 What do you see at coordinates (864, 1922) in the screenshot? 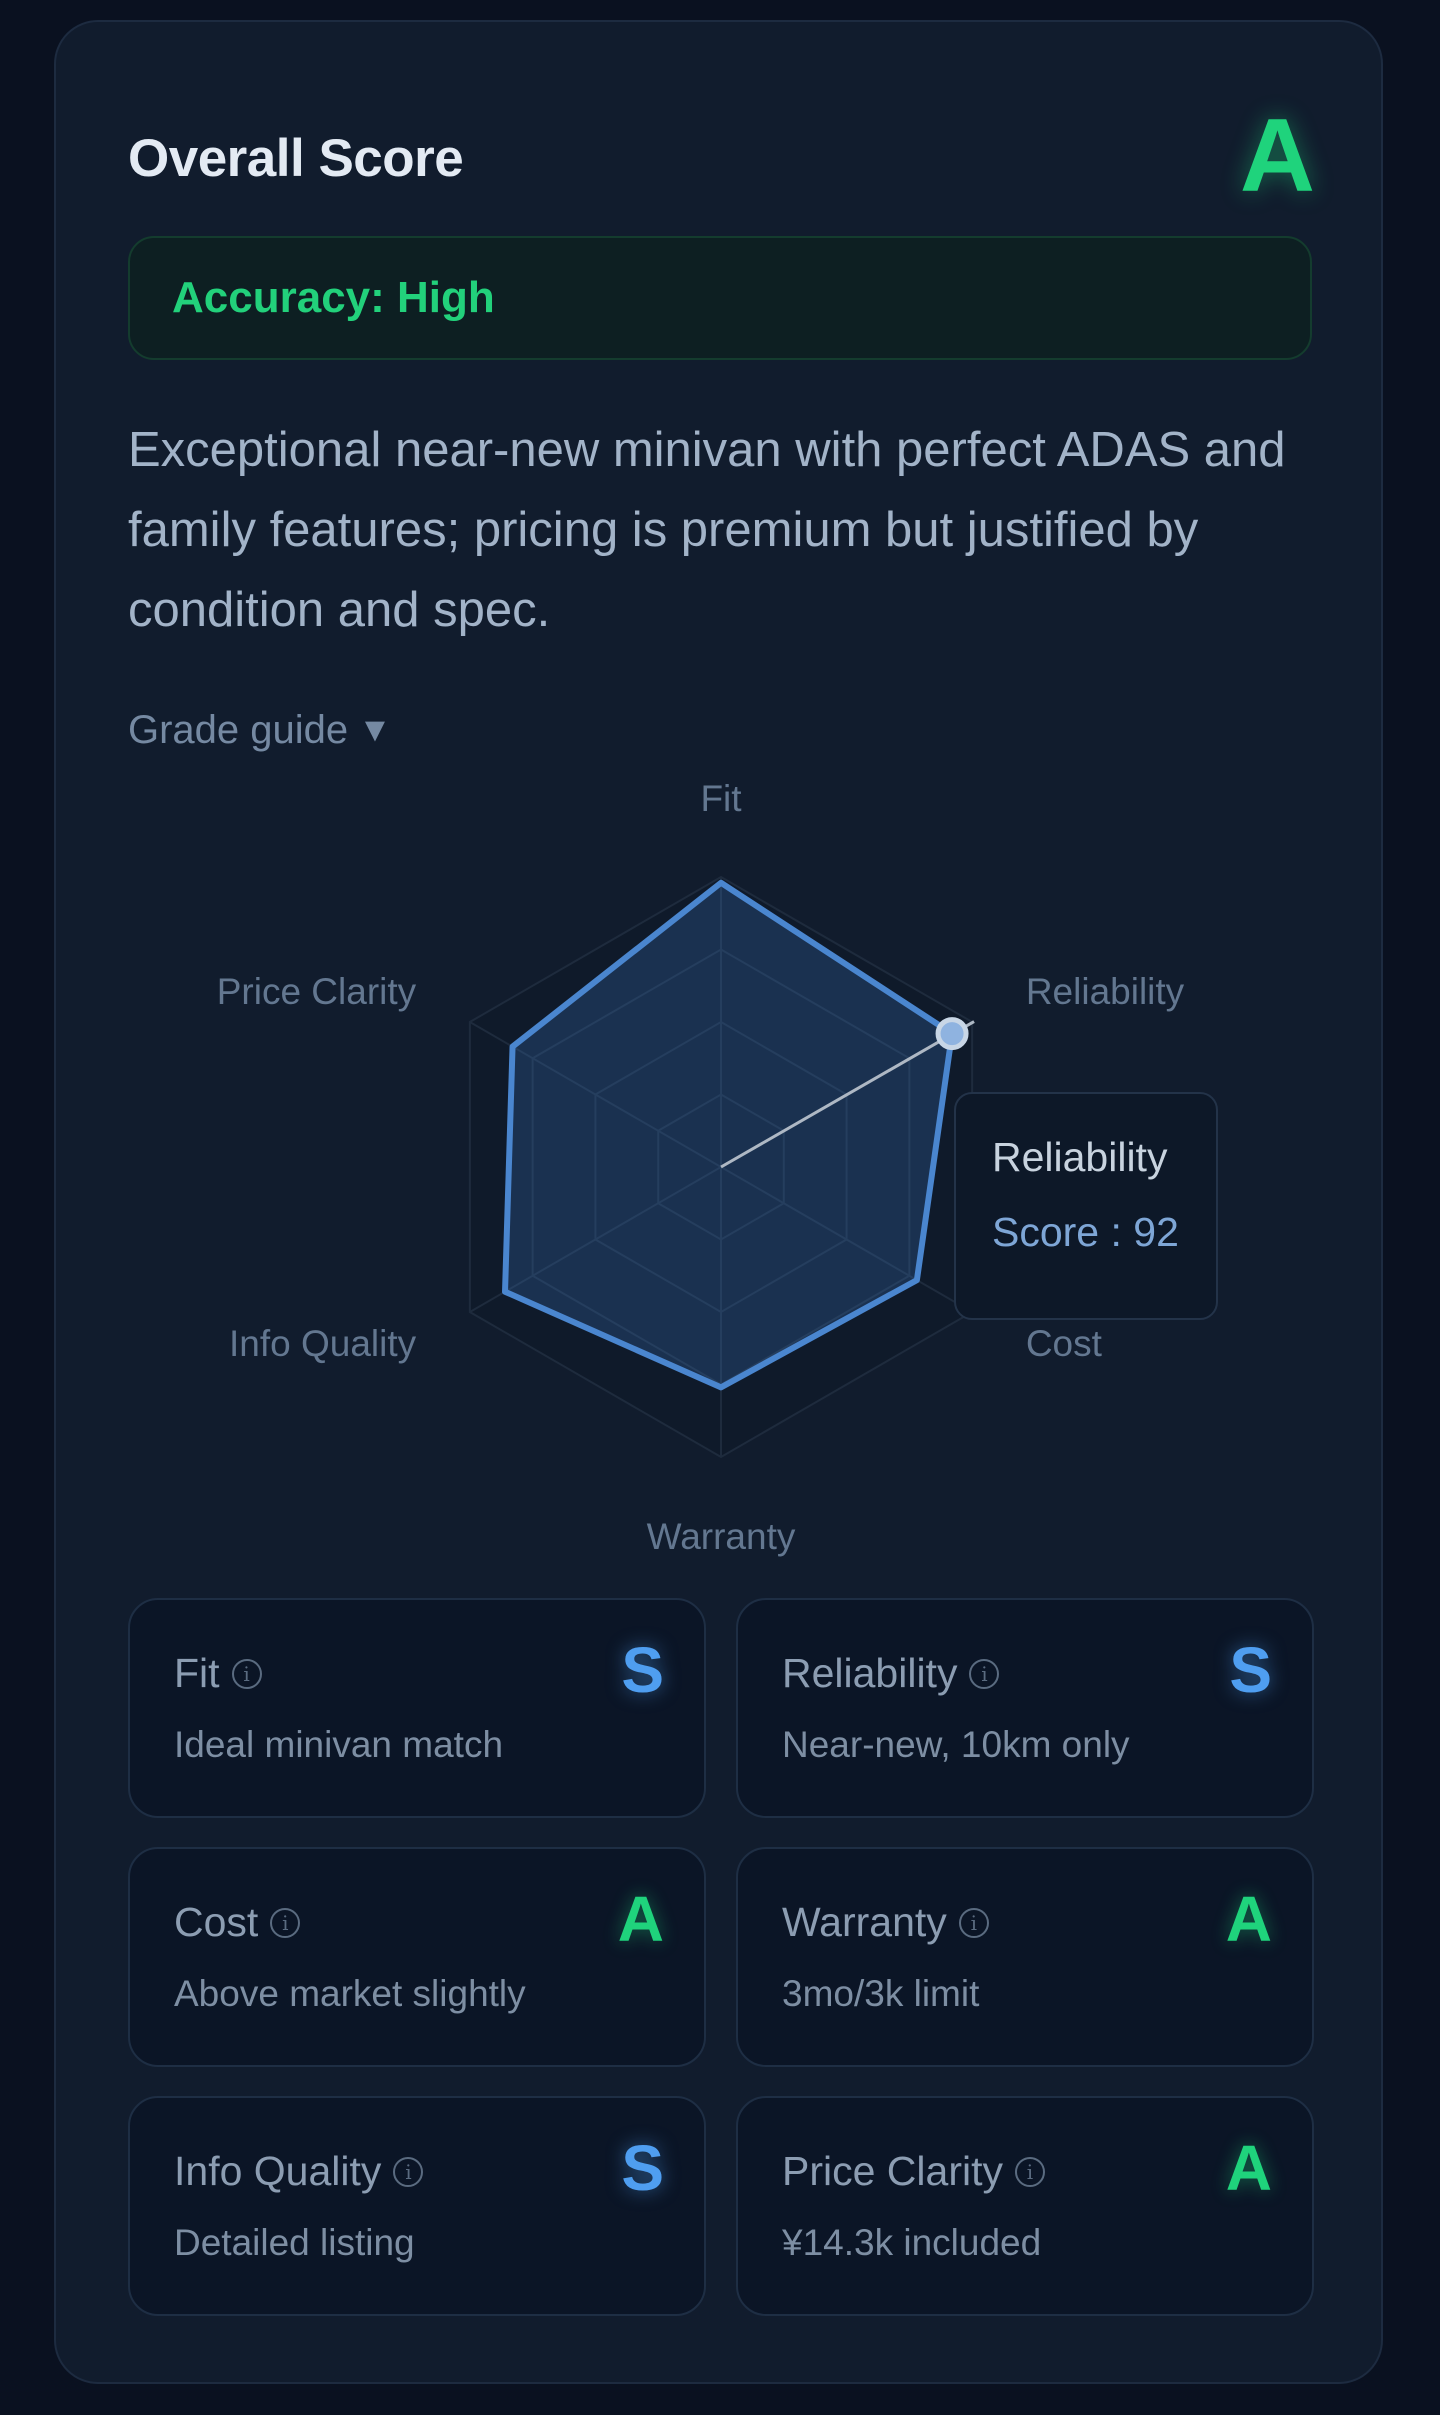
I see `criterion-name: Warranty` at bounding box center [864, 1922].